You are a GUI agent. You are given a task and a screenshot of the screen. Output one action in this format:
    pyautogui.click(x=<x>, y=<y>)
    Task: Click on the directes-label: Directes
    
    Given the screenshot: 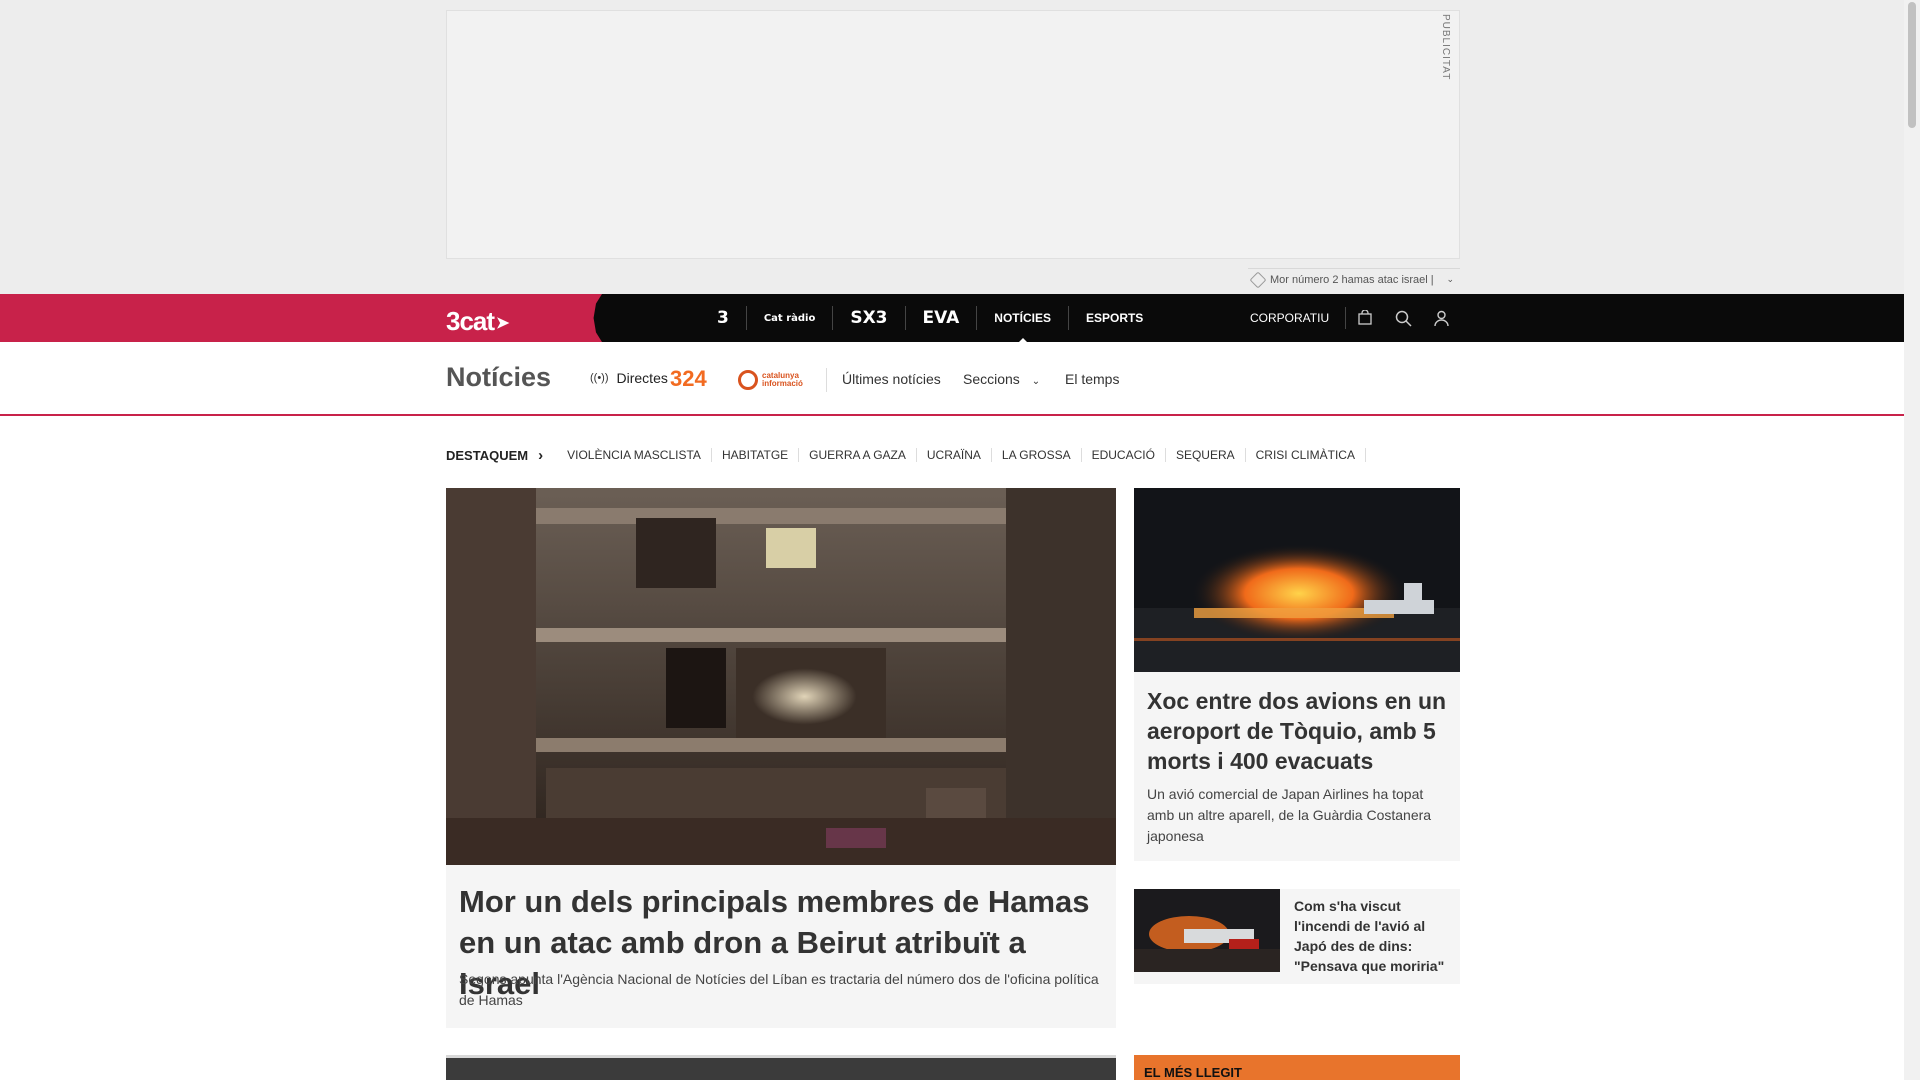 What is the action you would take?
    pyautogui.click(x=642, y=378)
    